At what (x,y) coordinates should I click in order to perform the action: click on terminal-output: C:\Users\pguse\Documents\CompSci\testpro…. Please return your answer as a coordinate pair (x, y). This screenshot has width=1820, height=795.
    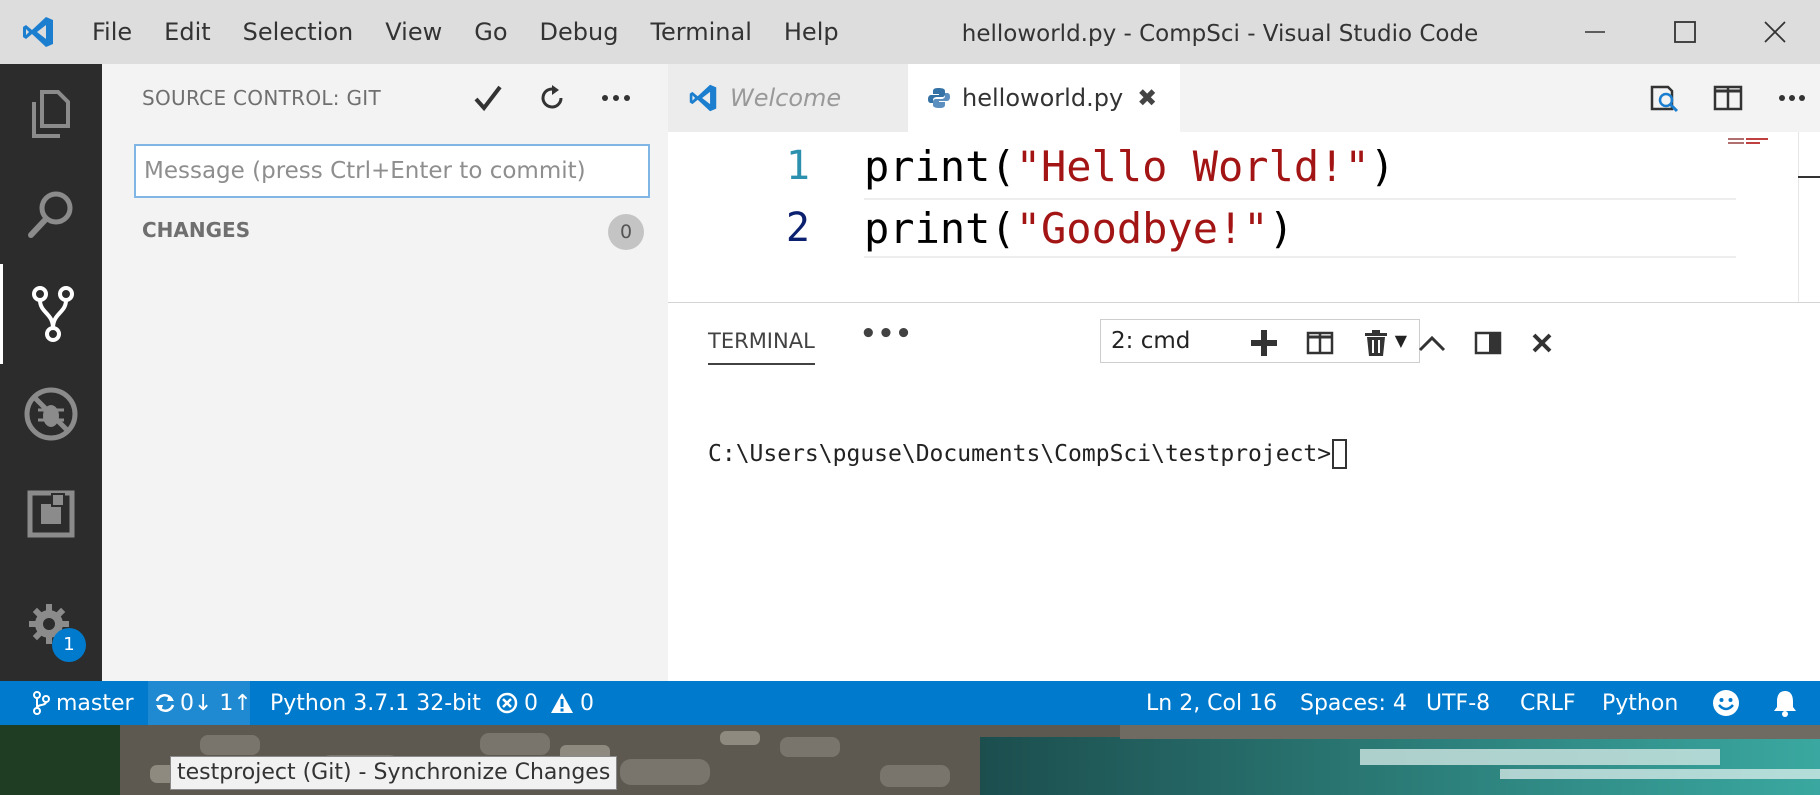
    Looking at the image, I should click on (1028, 454).